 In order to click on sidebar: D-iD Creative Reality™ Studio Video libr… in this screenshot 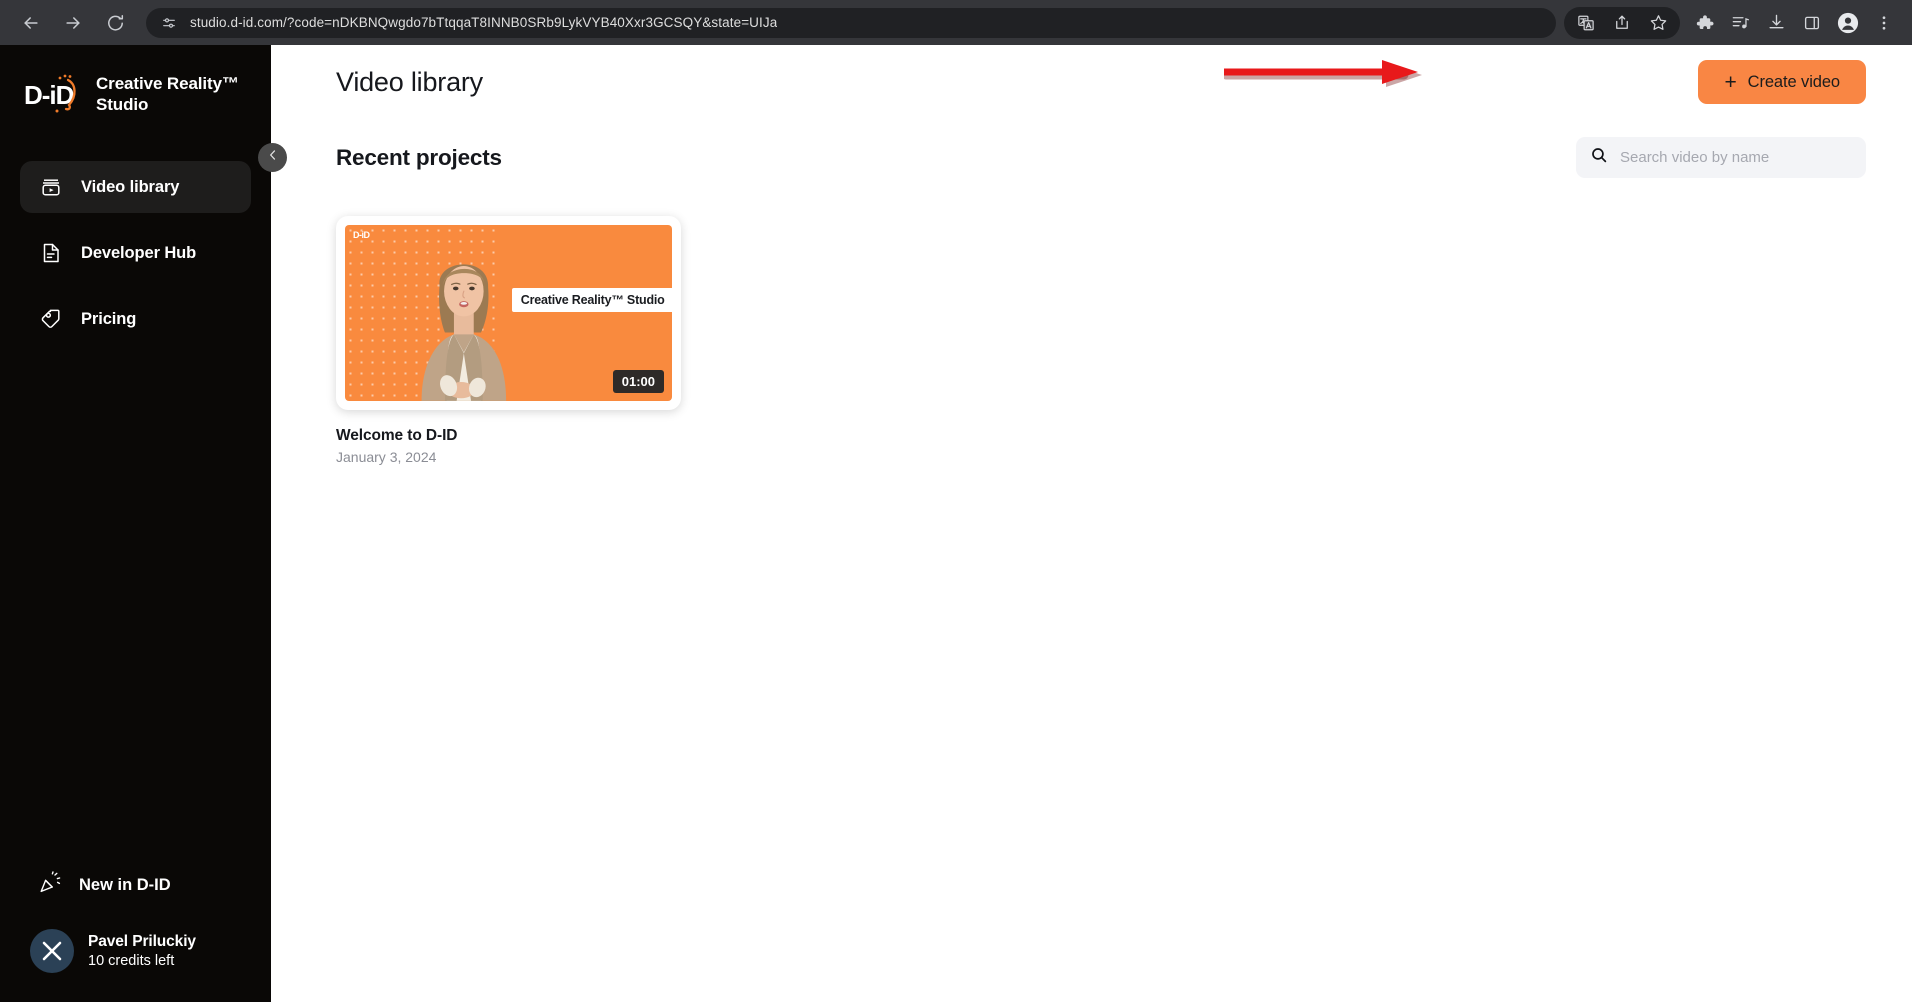, I will do `click(135, 523)`.